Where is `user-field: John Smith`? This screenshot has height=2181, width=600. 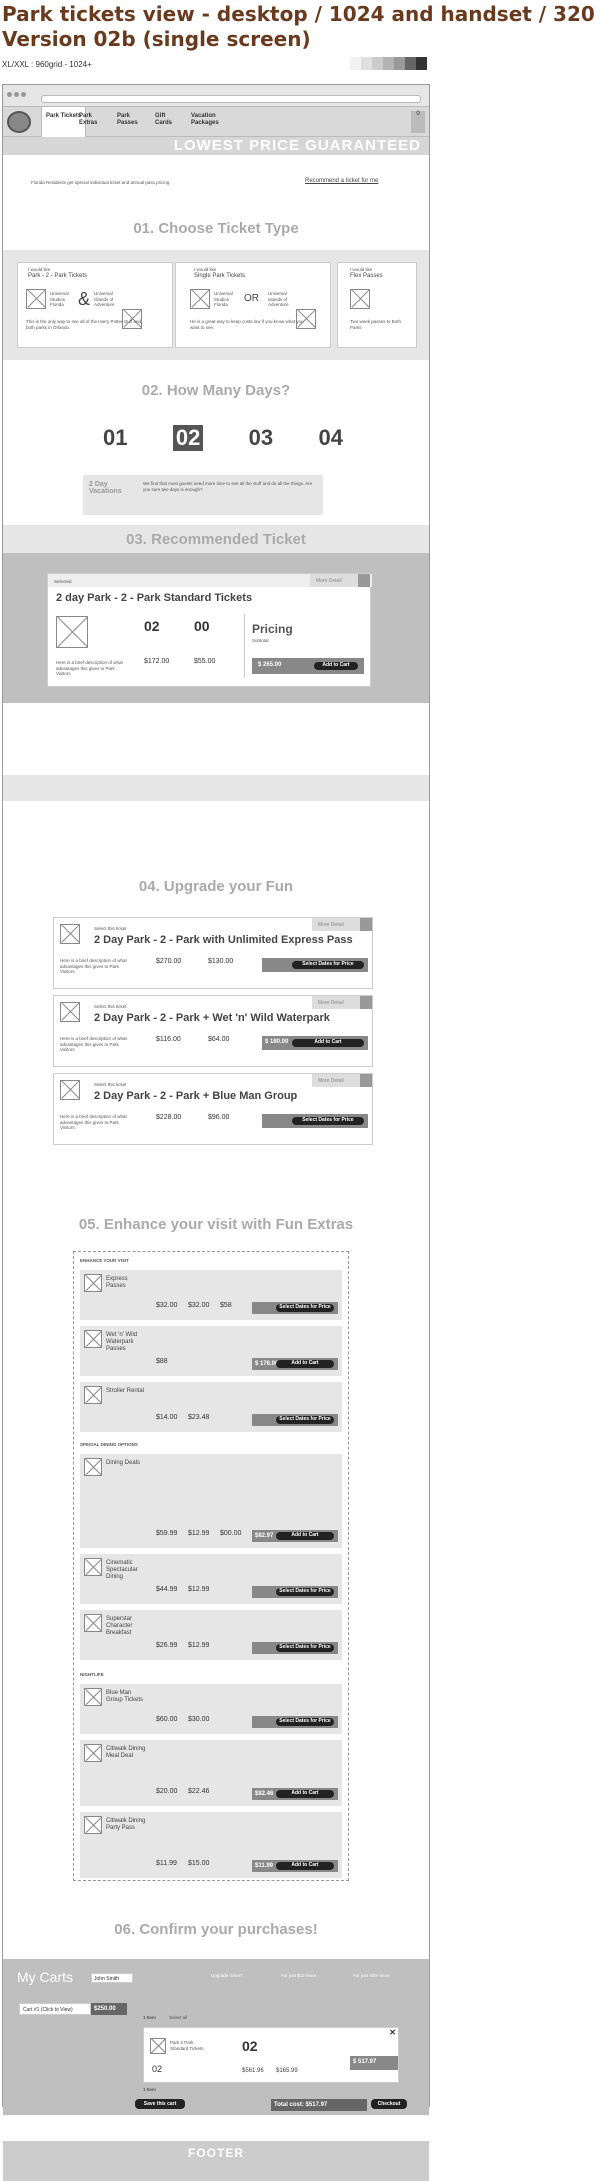 user-field: John Smith is located at coordinates (112, 1978).